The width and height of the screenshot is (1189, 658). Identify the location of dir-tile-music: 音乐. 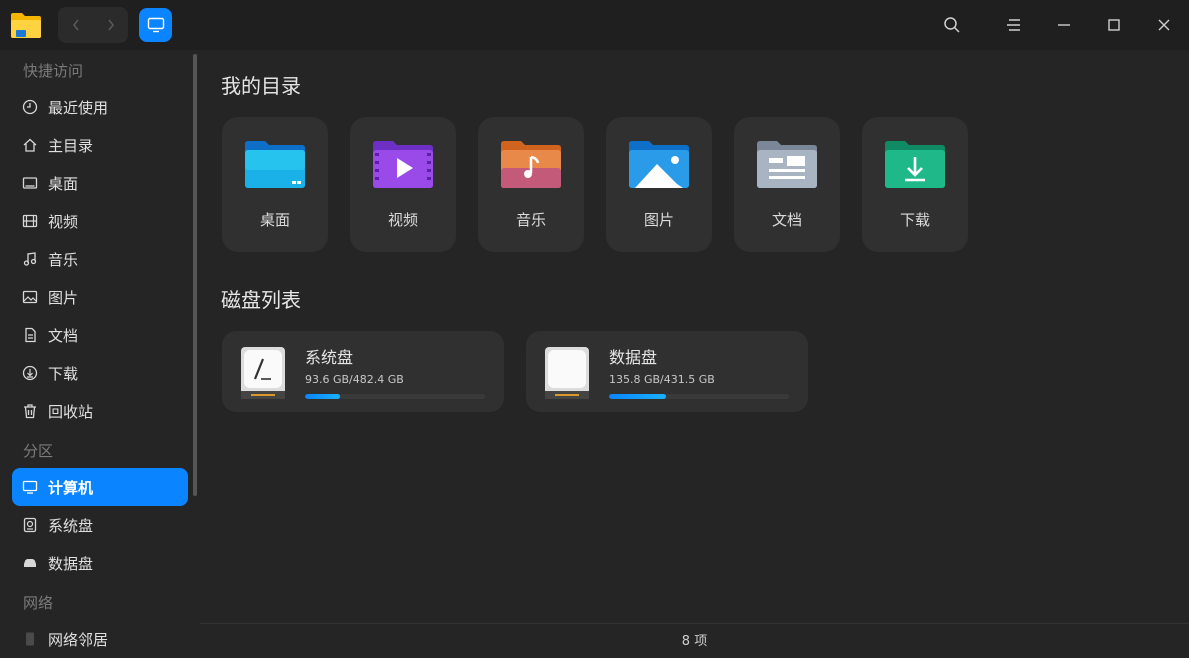
(531, 184).